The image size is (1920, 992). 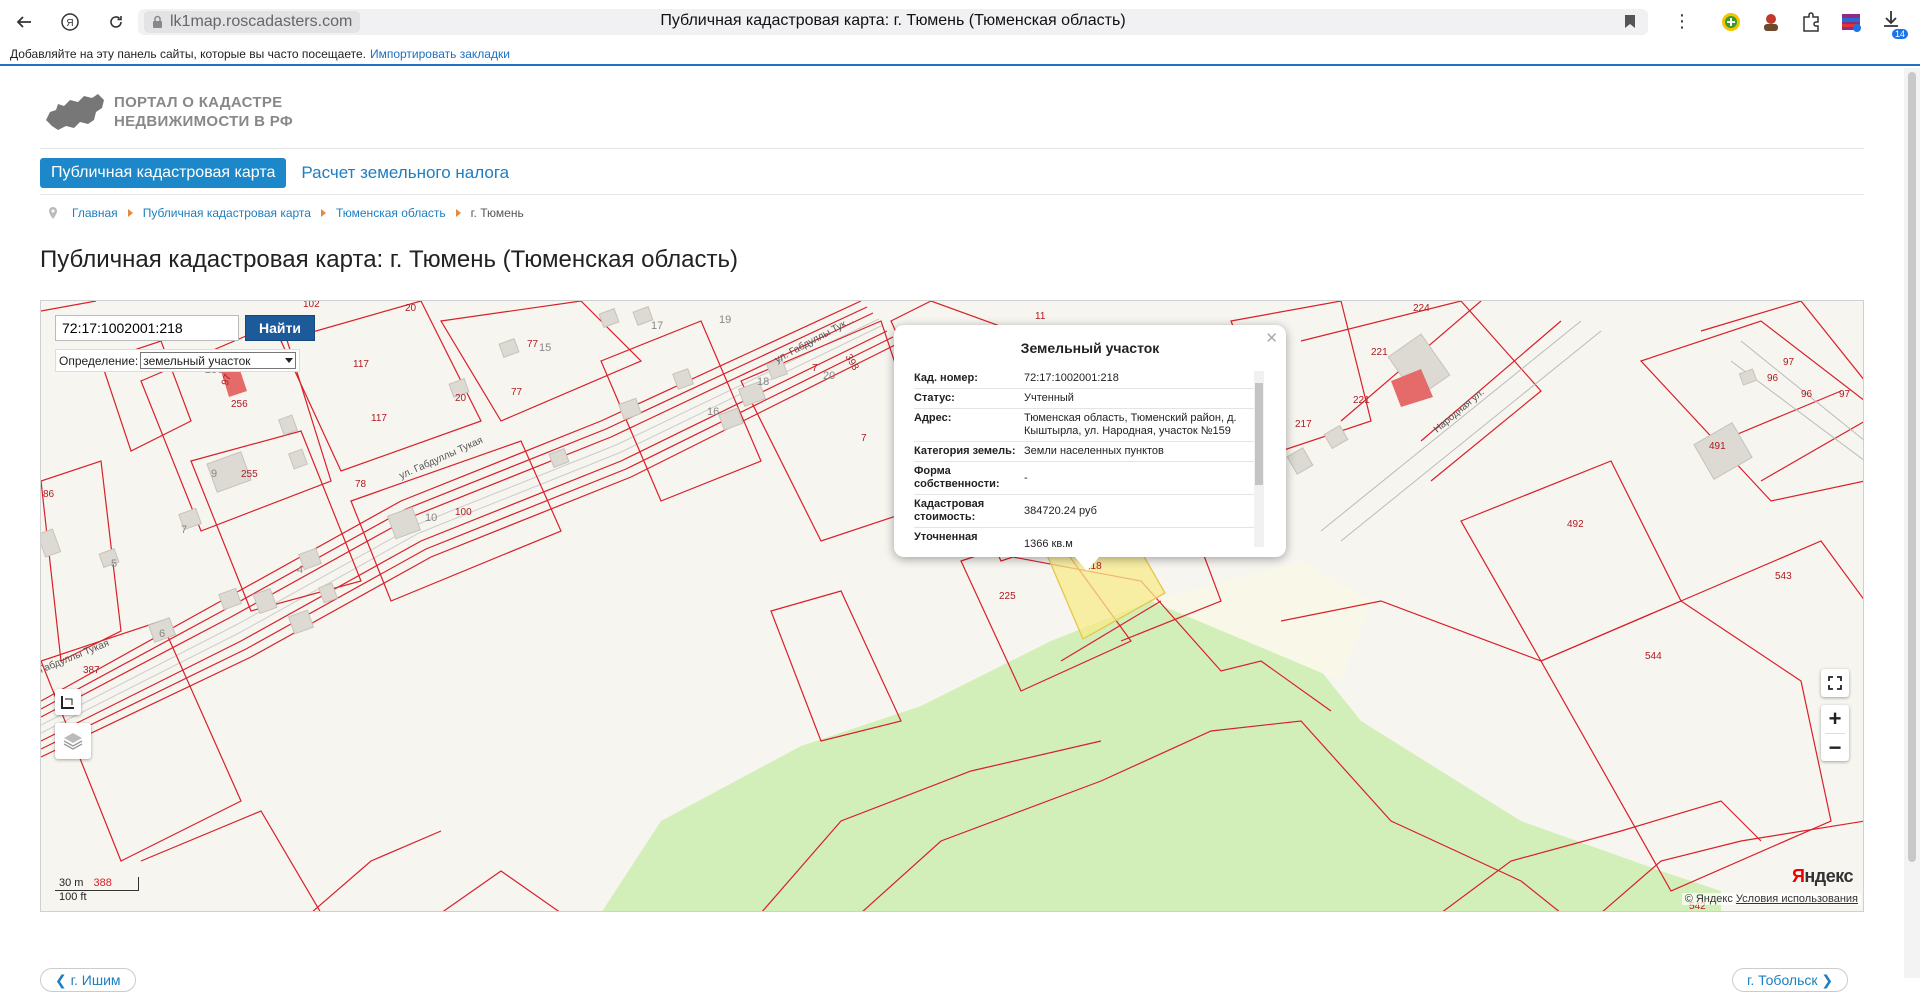 What do you see at coordinates (102, 883) in the screenshot?
I see `parcel-label: 388` at bounding box center [102, 883].